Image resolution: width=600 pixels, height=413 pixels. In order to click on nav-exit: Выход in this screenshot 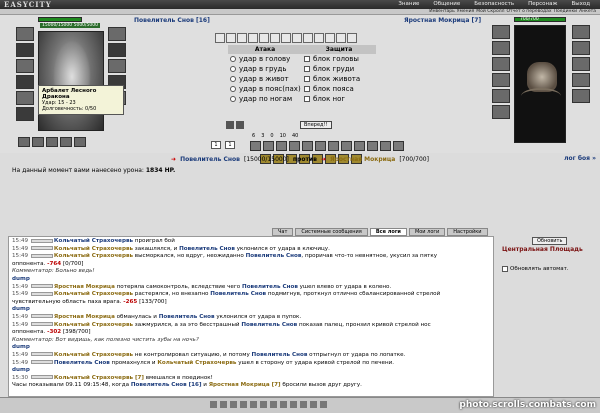, I will do `click(580, 4)`.